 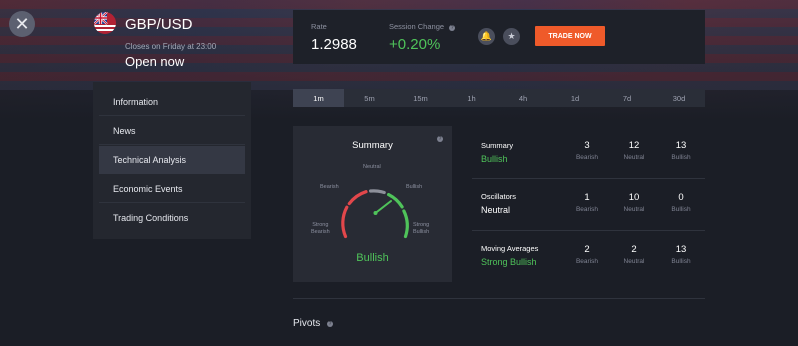 I want to click on sidebar-item-economic-events: Economic Events, so click(x=172, y=189).